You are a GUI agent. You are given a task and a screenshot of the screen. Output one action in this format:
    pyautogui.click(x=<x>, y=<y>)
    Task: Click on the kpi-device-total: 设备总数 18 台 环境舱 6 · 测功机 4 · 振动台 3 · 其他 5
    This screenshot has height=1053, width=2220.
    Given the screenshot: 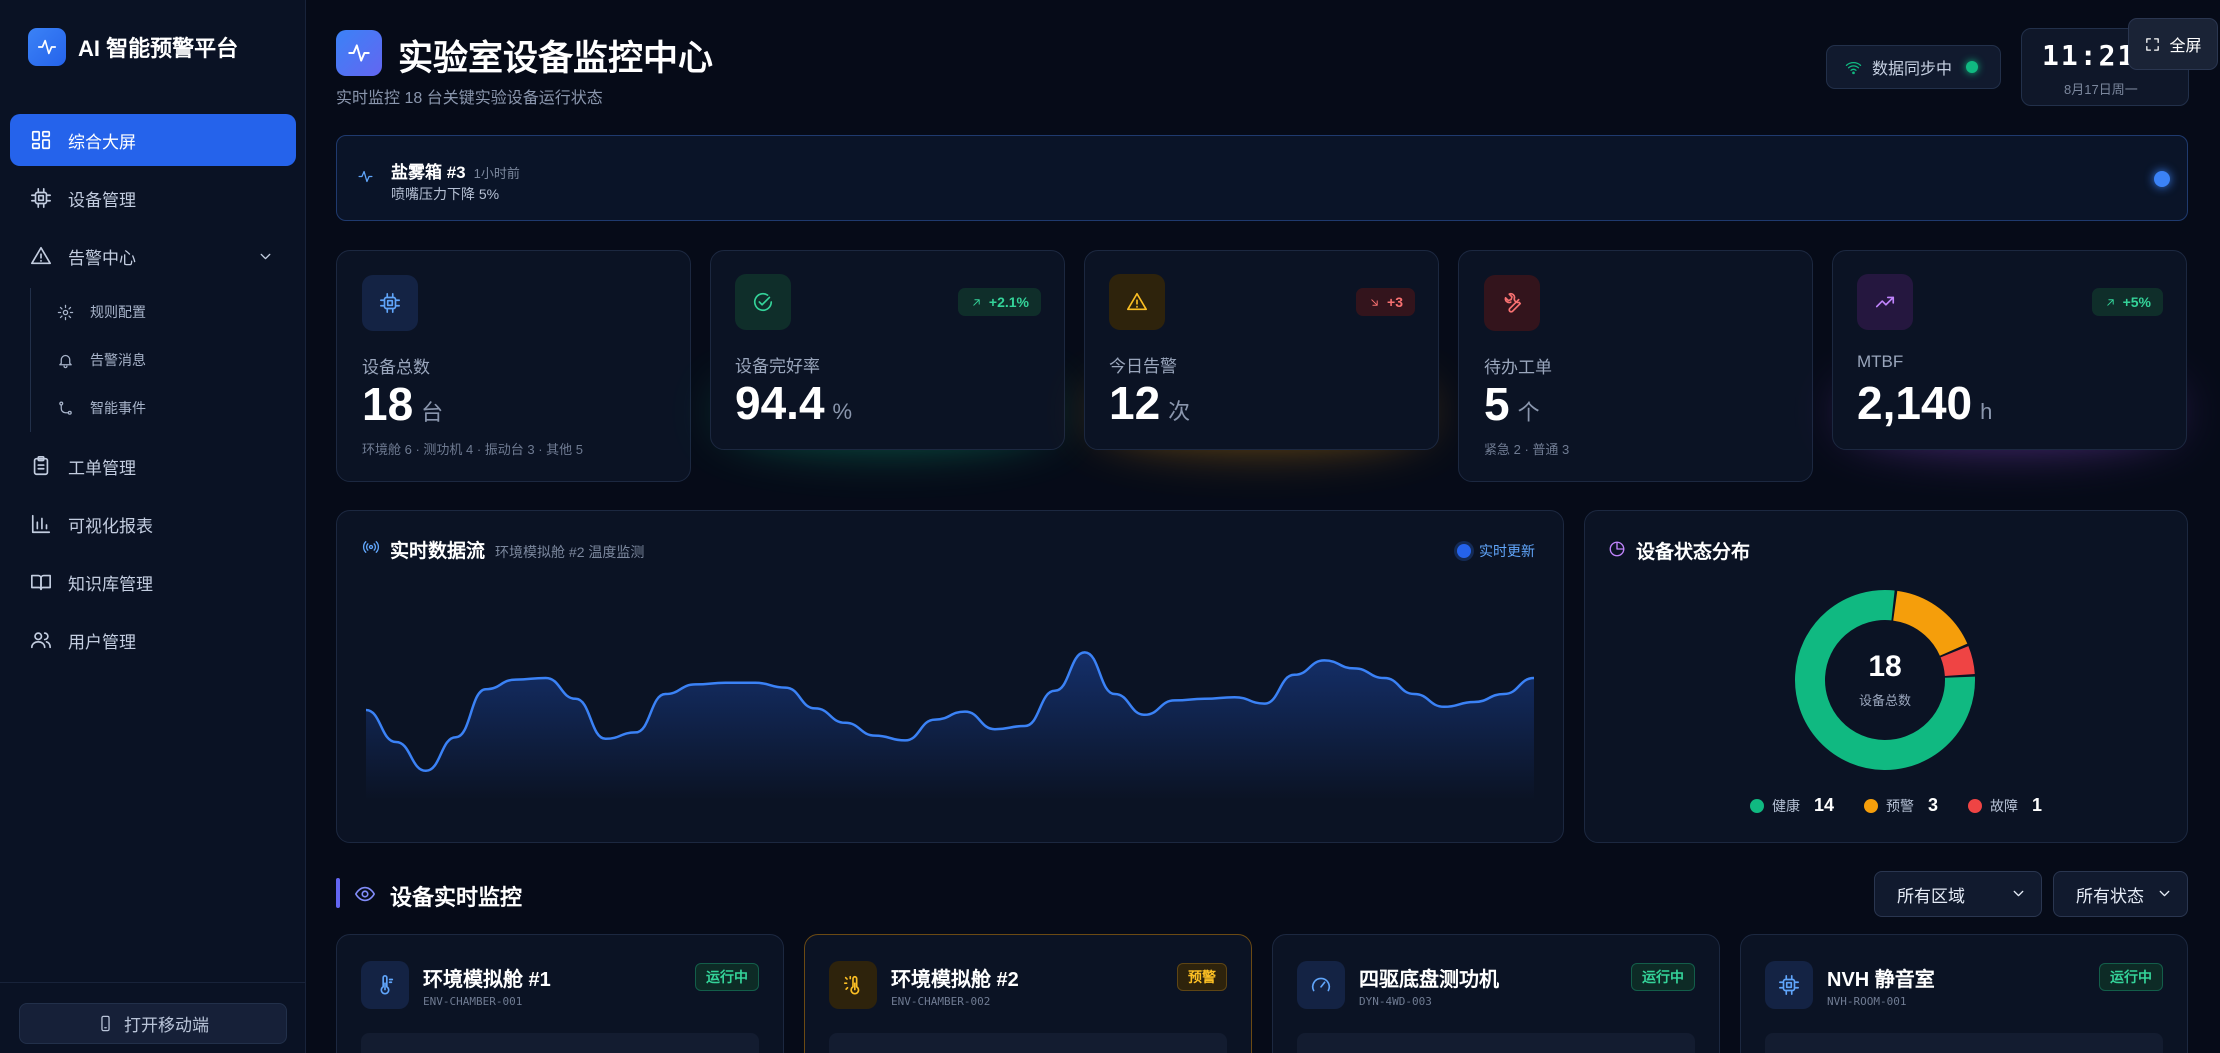 What is the action you would take?
    pyautogui.click(x=513, y=366)
    